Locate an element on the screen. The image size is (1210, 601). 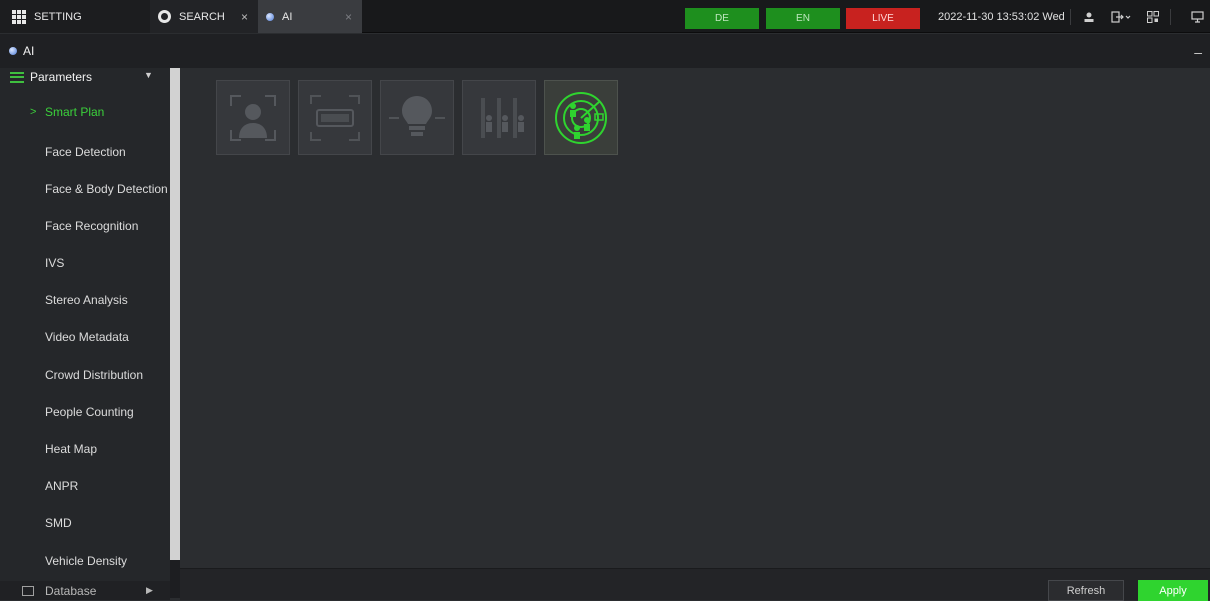
caret-right-icon: ▶ is located at coordinates (149, 590).